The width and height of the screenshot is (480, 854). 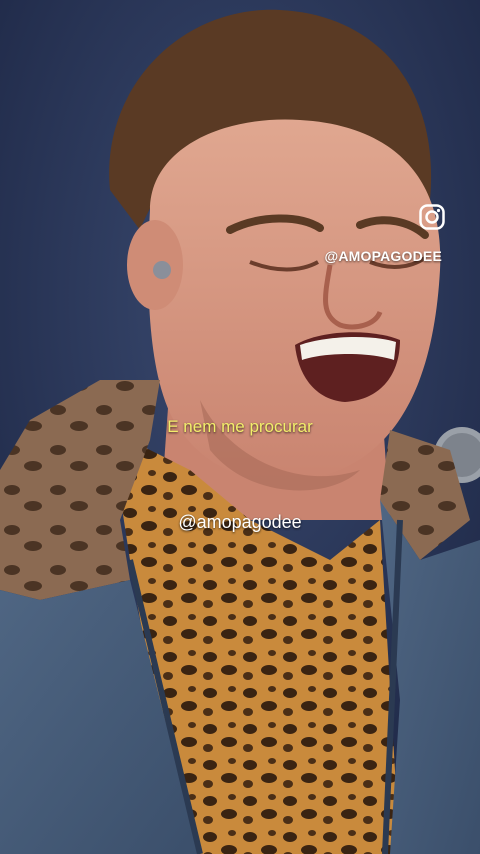 I want to click on watermark-handle: @AMOPAGODEE, so click(x=383, y=256).